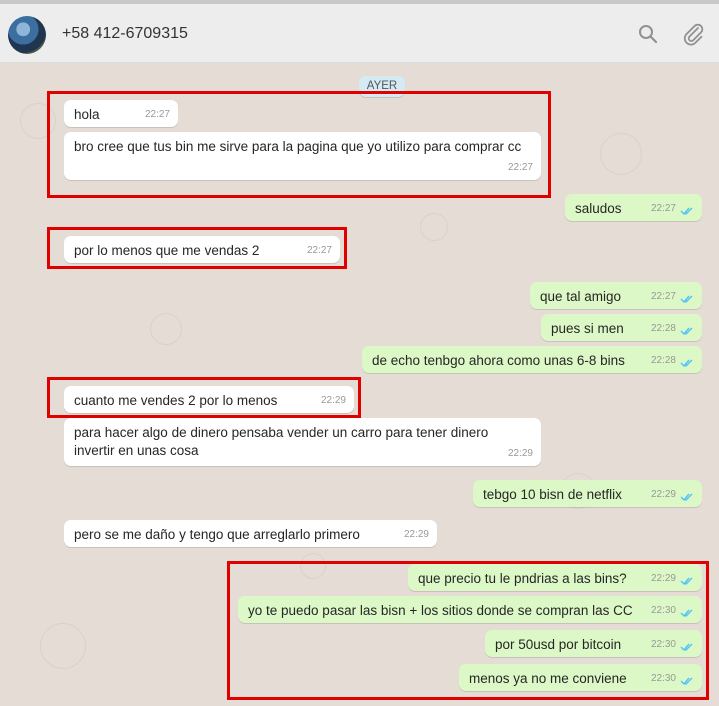 This screenshot has width=719, height=706. I want to click on message-text: de echo tenbgo ahora como unas 6-8 bins, so click(498, 360).